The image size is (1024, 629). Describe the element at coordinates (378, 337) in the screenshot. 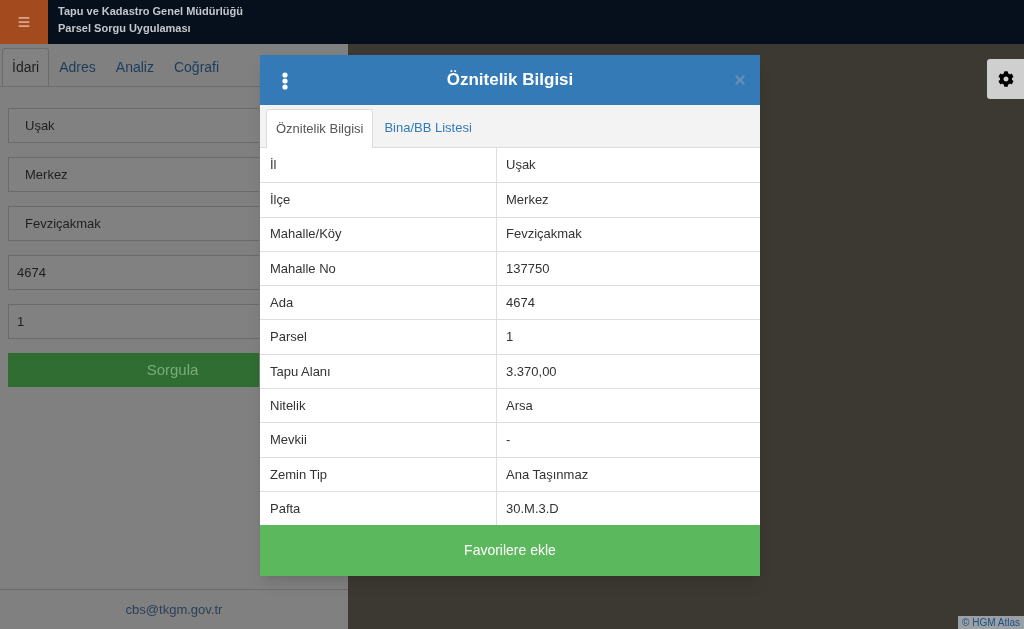

I see `table-cell: Parsel` at that location.